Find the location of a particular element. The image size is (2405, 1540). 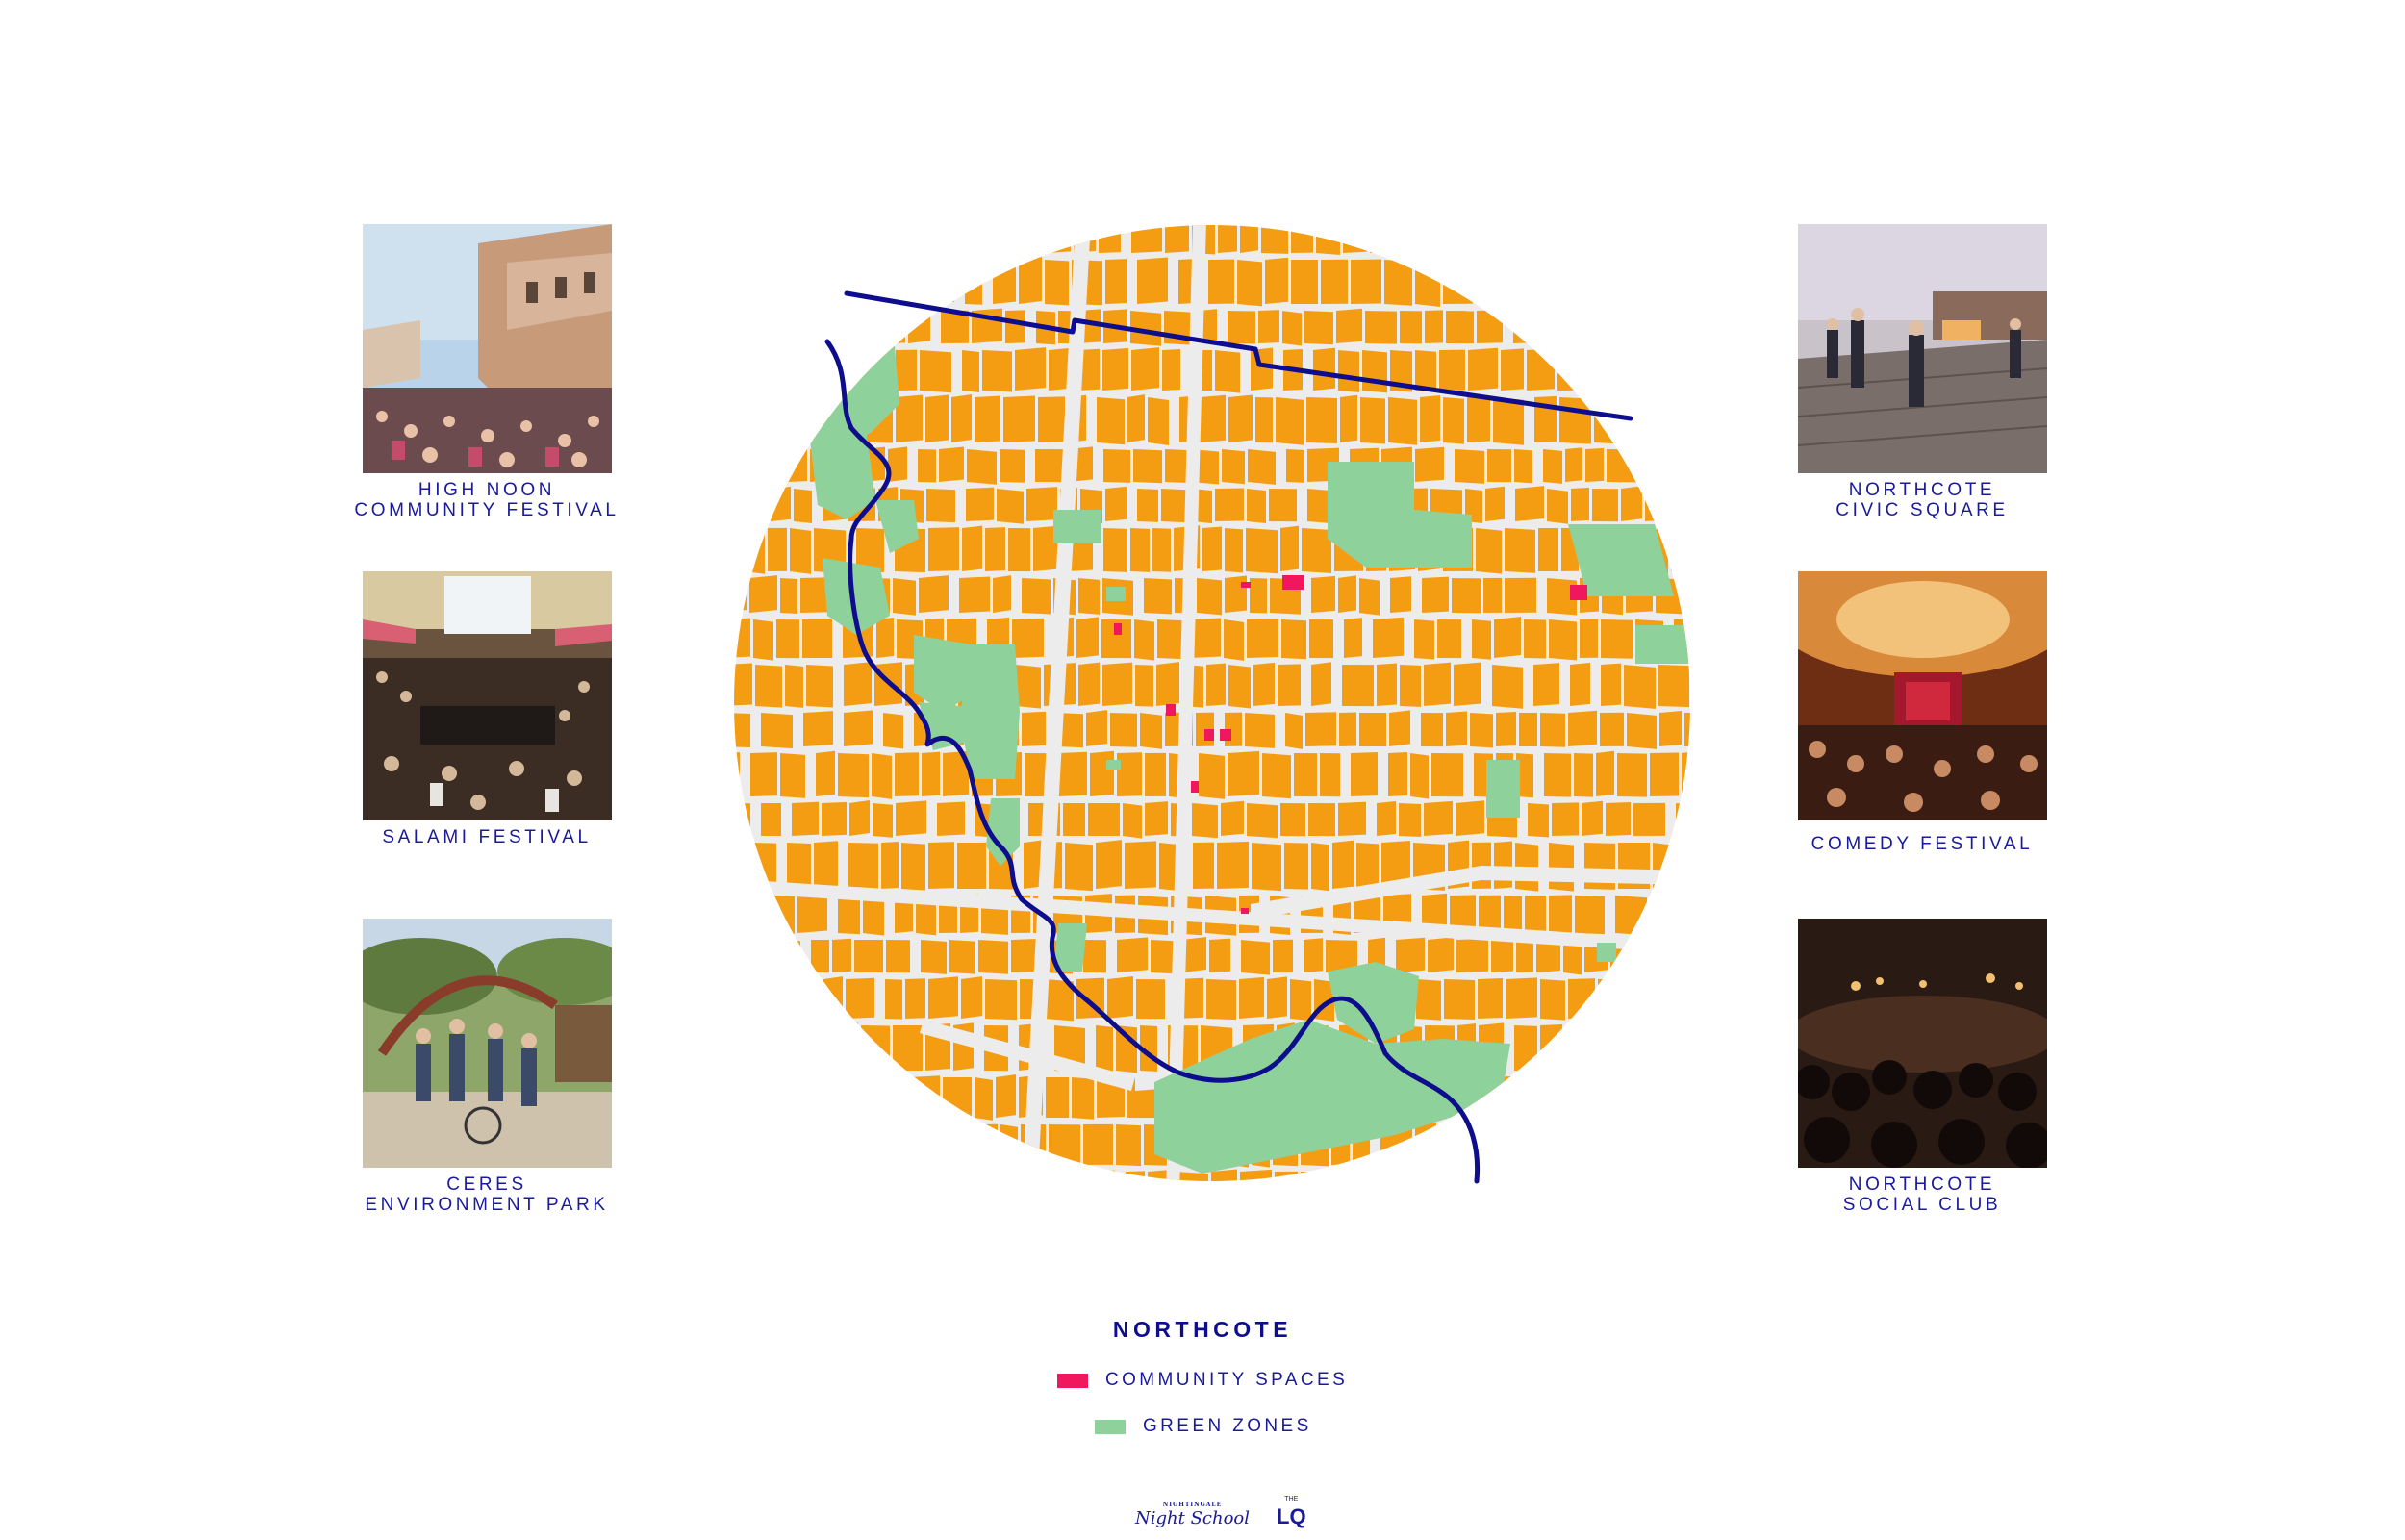

photo-social-club is located at coordinates (1922, 1043).